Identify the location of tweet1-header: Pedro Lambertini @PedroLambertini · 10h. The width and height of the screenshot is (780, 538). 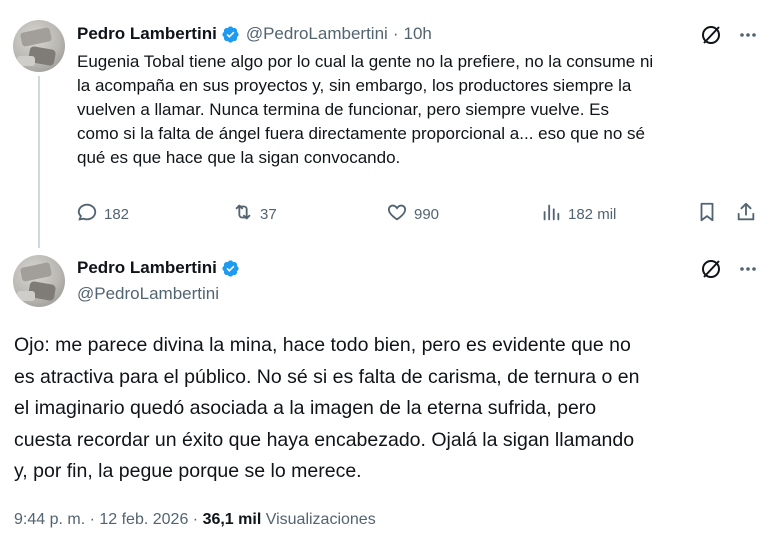
(254, 34).